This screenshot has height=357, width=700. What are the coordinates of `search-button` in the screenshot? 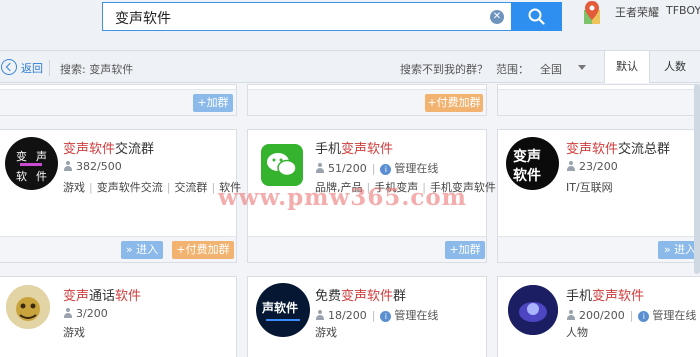 It's located at (536, 16).